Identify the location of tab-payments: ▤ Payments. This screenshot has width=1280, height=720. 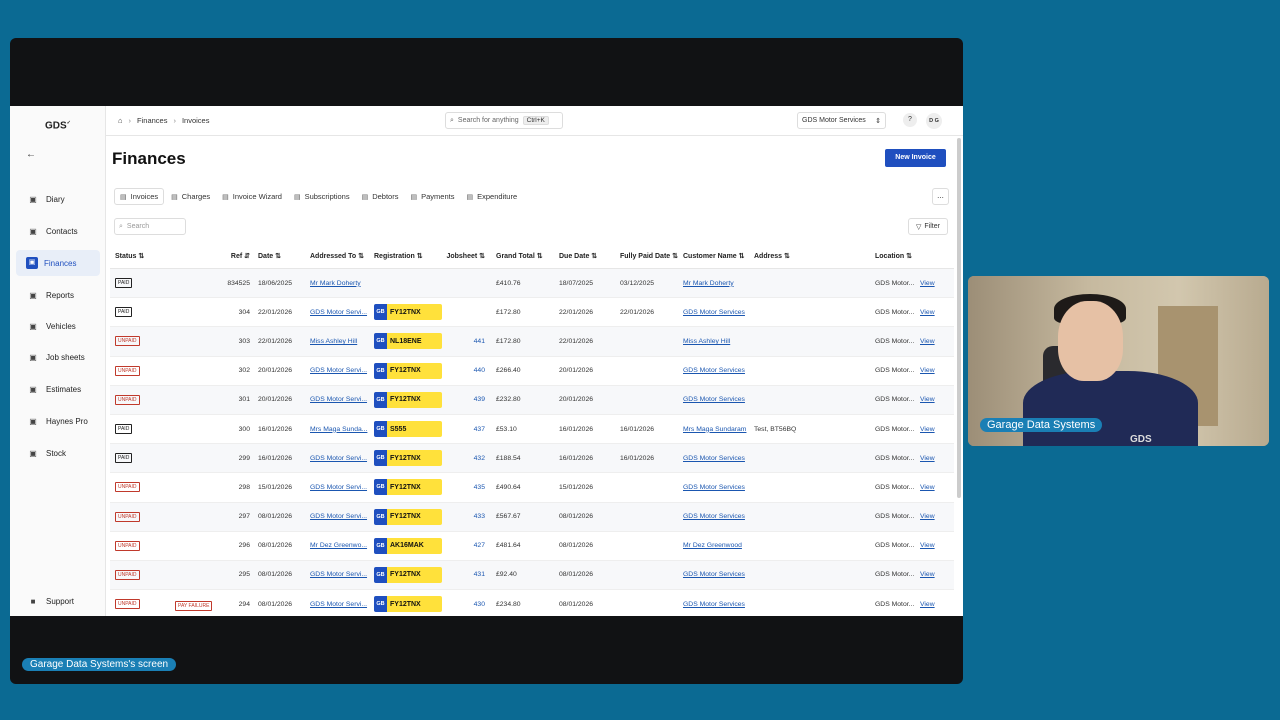
(432, 196).